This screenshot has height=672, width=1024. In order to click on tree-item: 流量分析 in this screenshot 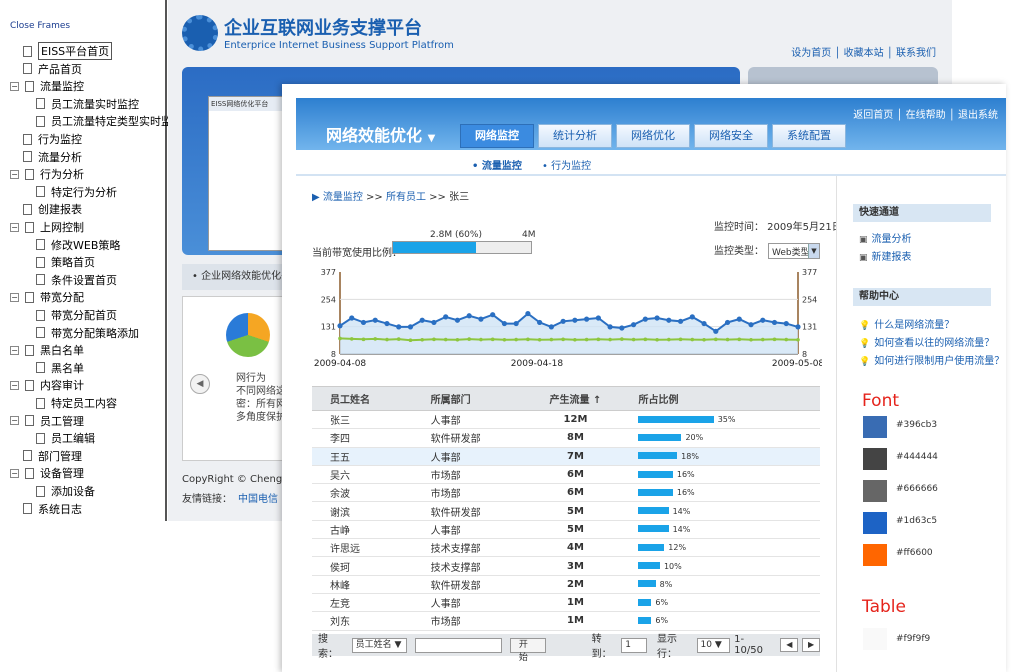, I will do `click(52, 157)`.